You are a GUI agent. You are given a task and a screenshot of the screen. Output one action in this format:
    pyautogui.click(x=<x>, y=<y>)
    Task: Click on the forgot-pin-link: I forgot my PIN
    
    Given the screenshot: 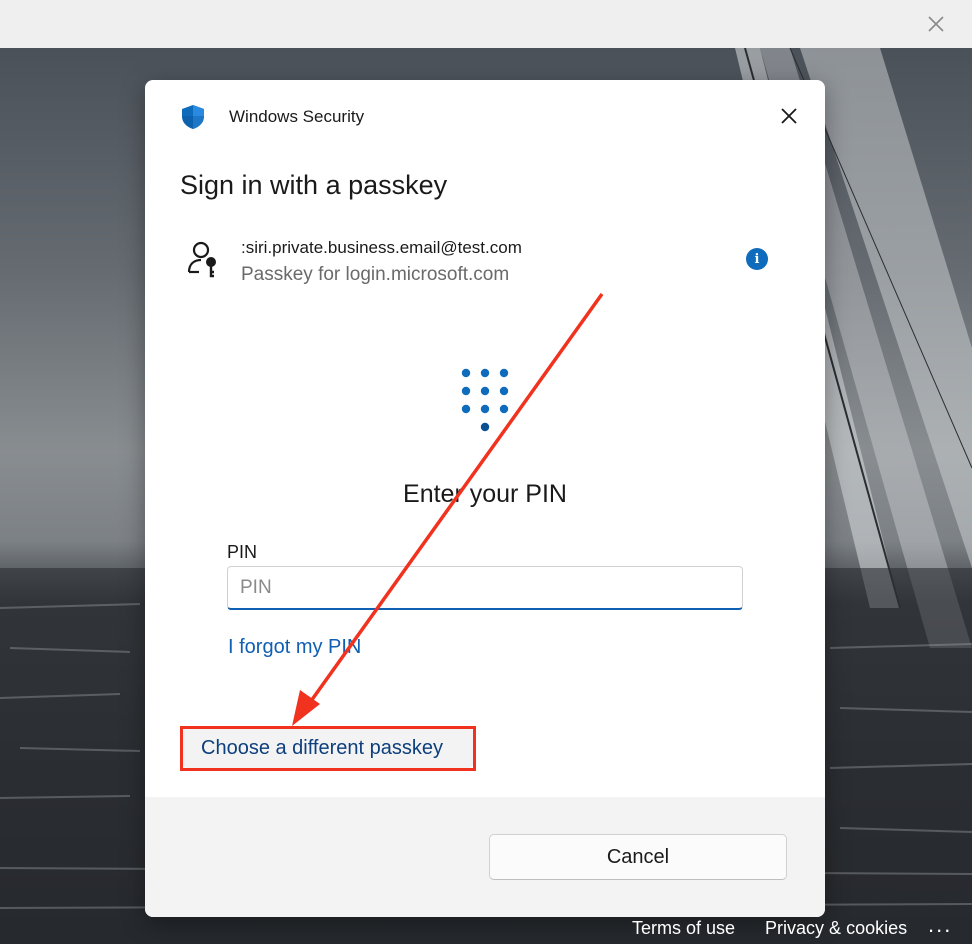 What is the action you would take?
    pyautogui.click(x=294, y=647)
    